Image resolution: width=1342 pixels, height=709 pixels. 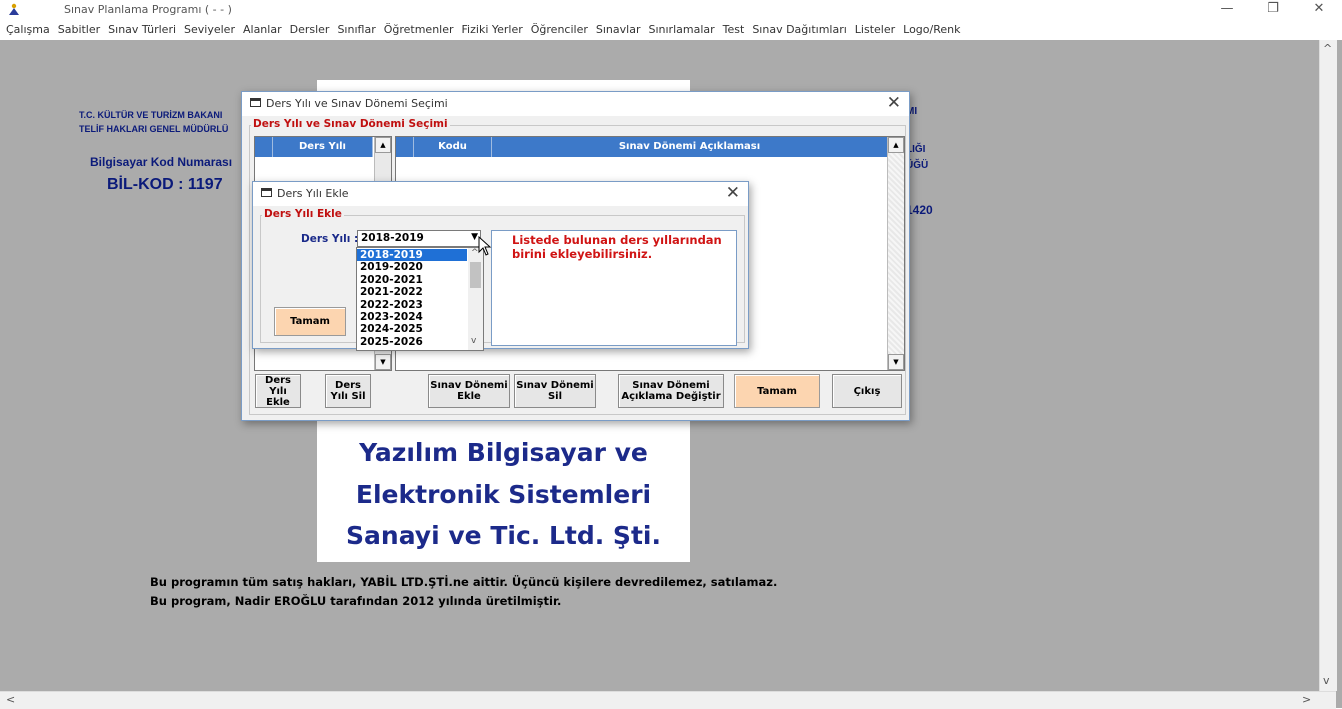 I want to click on menu-item: Sınırlamalar, so click(x=681, y=30).